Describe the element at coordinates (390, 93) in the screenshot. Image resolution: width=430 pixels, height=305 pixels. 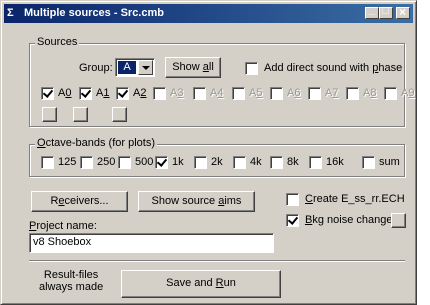
I see `source-checkbox-a9` at that location.